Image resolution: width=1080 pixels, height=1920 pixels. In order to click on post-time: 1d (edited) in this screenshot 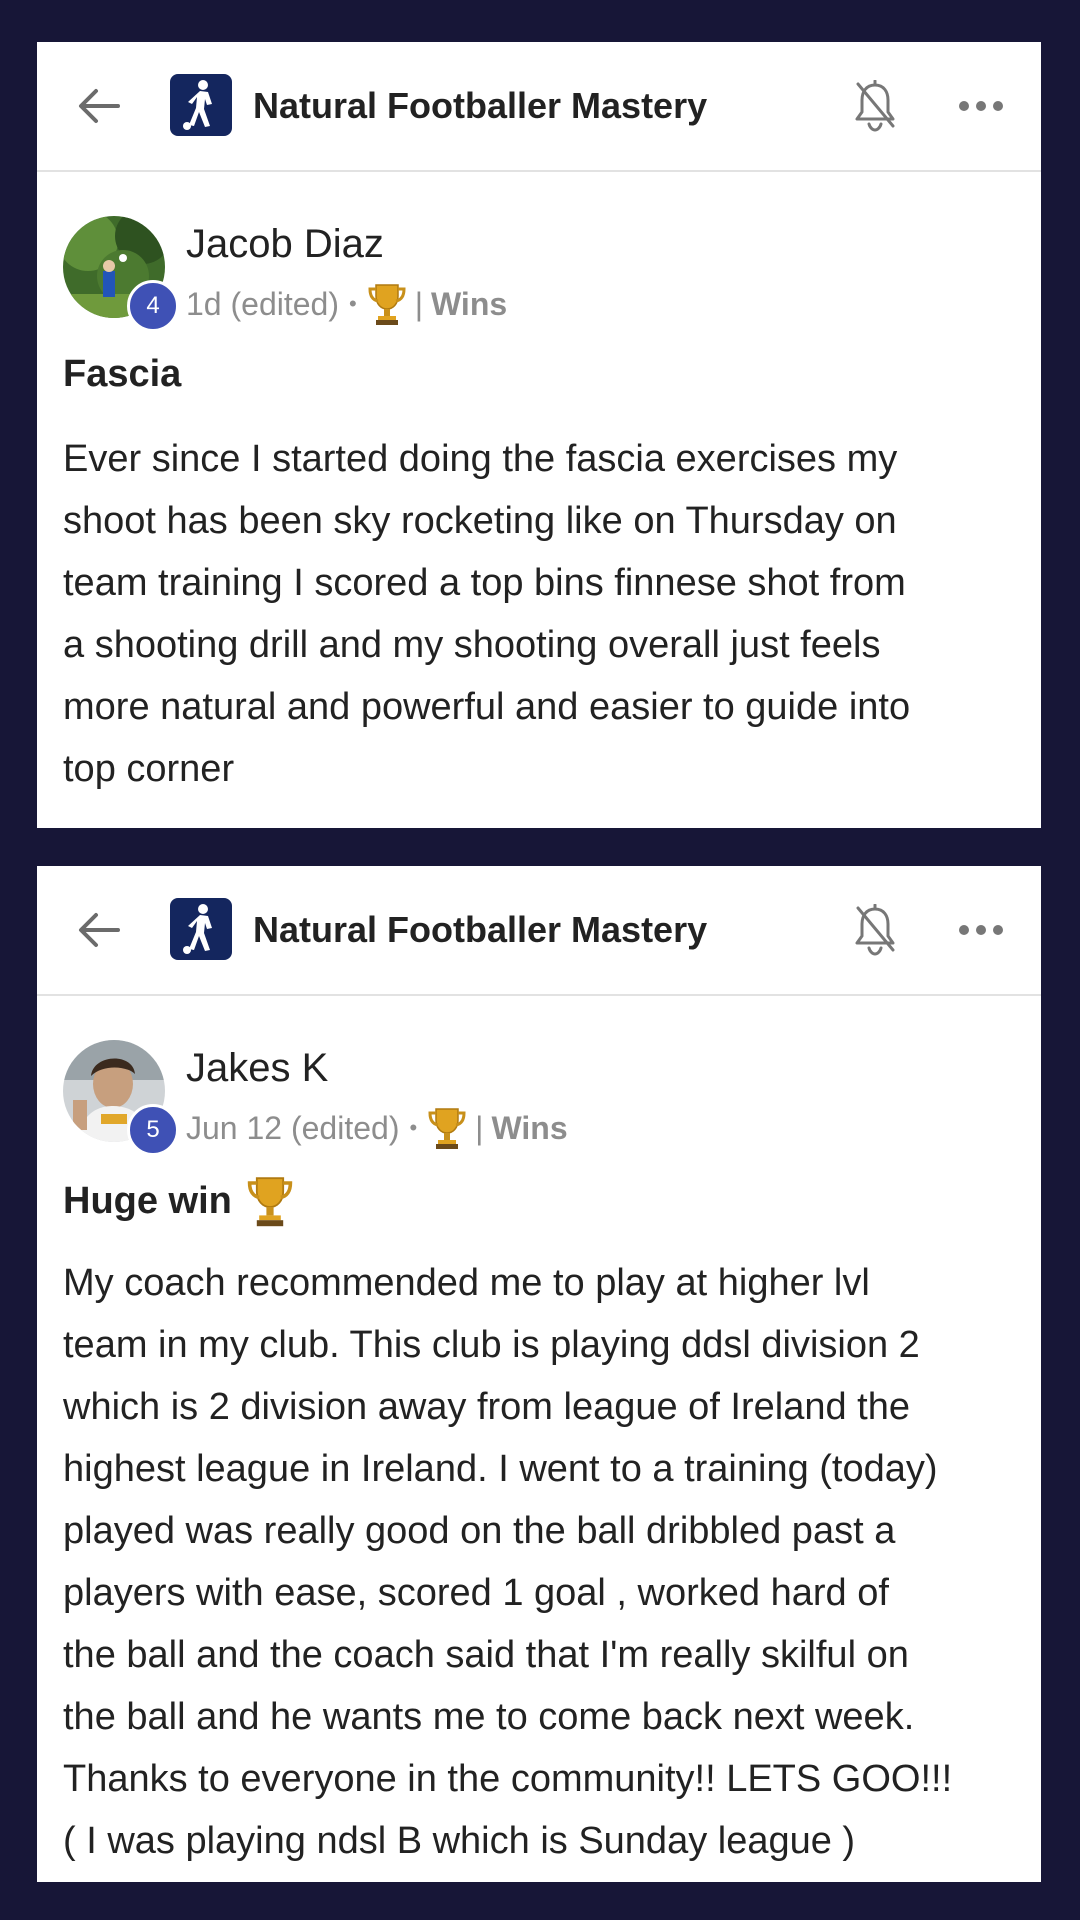, I will do `click(262, 304)`.